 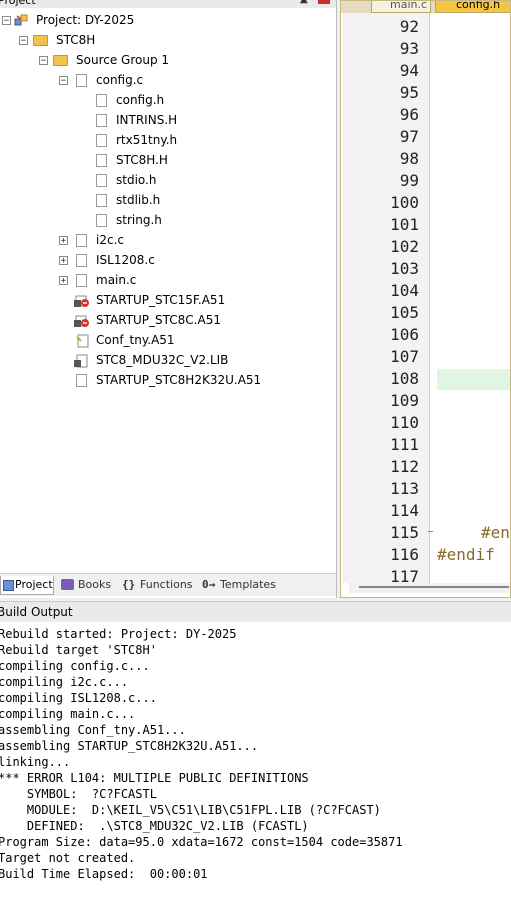 What do you see at coordinates (165, 240) in the screenshot?
I see `tree-item-source-file: + i2c.c` at bounding box center [165, 240].